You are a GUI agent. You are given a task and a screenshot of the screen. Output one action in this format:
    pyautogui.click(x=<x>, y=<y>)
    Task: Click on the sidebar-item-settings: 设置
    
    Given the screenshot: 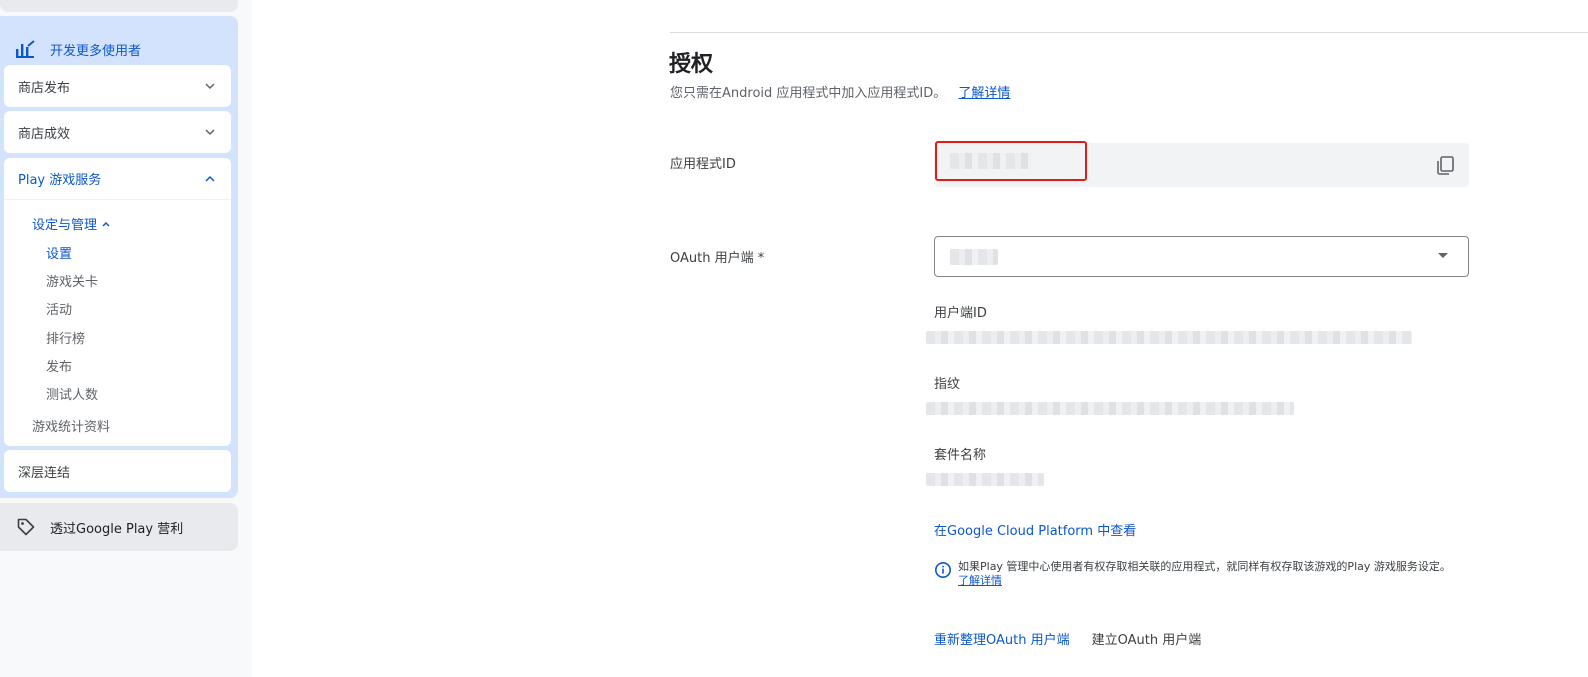 What is the action you would take?
    pyautogui.click(x=59, y=252)
    